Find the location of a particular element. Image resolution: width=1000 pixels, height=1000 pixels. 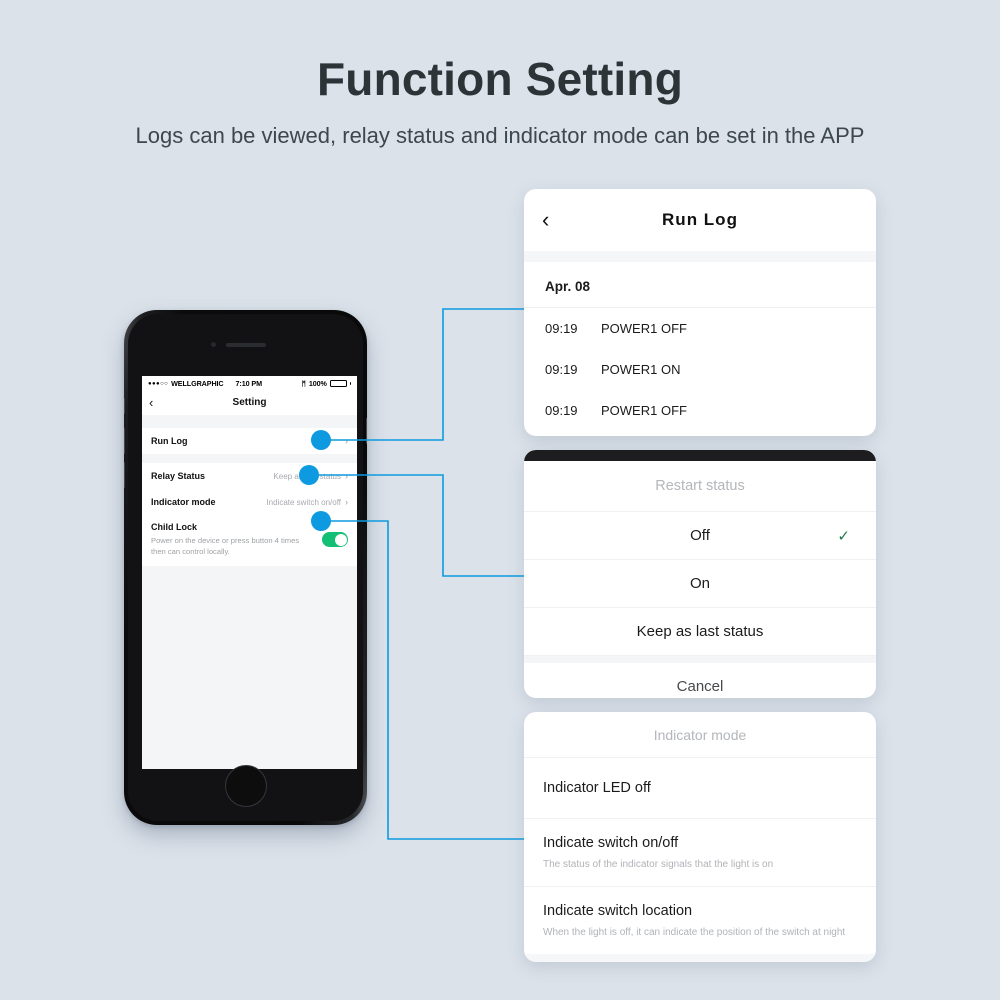

phone-camera-icon is located at coordinates (213, 344).